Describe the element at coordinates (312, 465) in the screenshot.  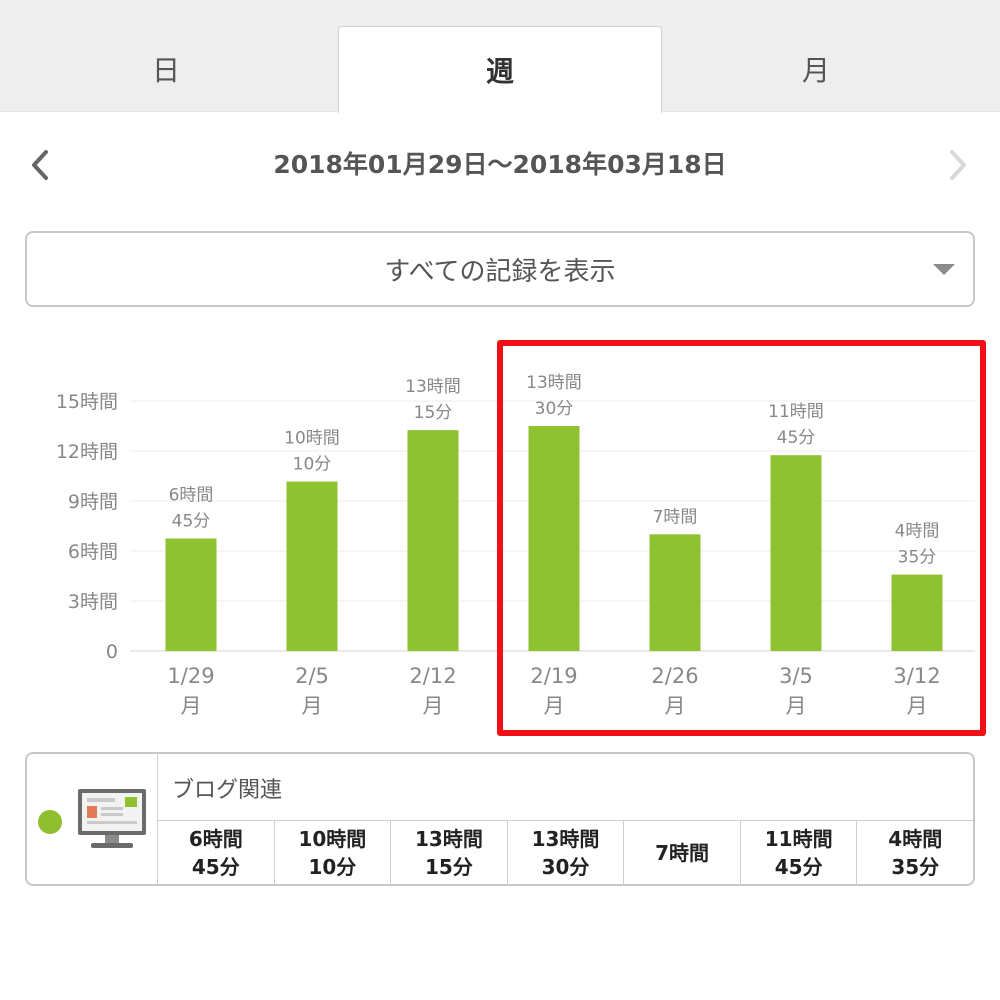
I see `bar-value-label: 10分` at that location.